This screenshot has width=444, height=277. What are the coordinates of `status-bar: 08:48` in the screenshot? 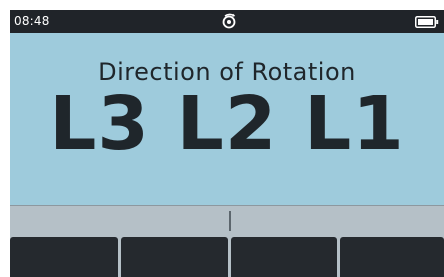 It's located at (227, 21).